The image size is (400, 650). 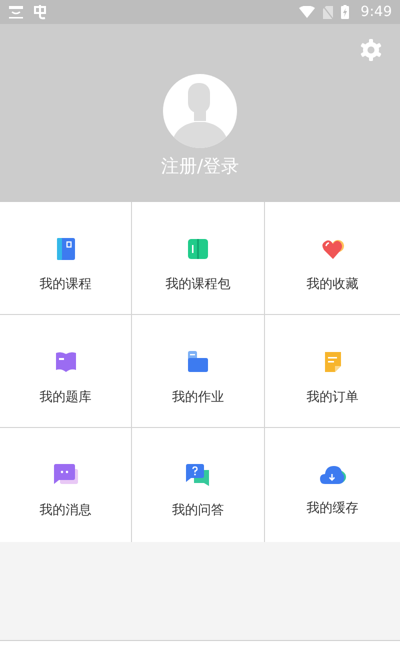 I want to click on menu-label: 我的课程包, so click(x=198, y=284).